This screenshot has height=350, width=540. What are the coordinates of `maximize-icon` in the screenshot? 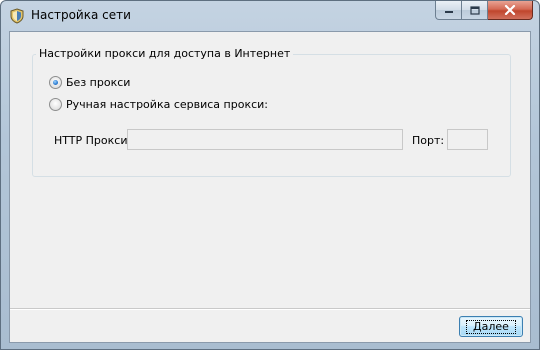 It's located at (474, 10).